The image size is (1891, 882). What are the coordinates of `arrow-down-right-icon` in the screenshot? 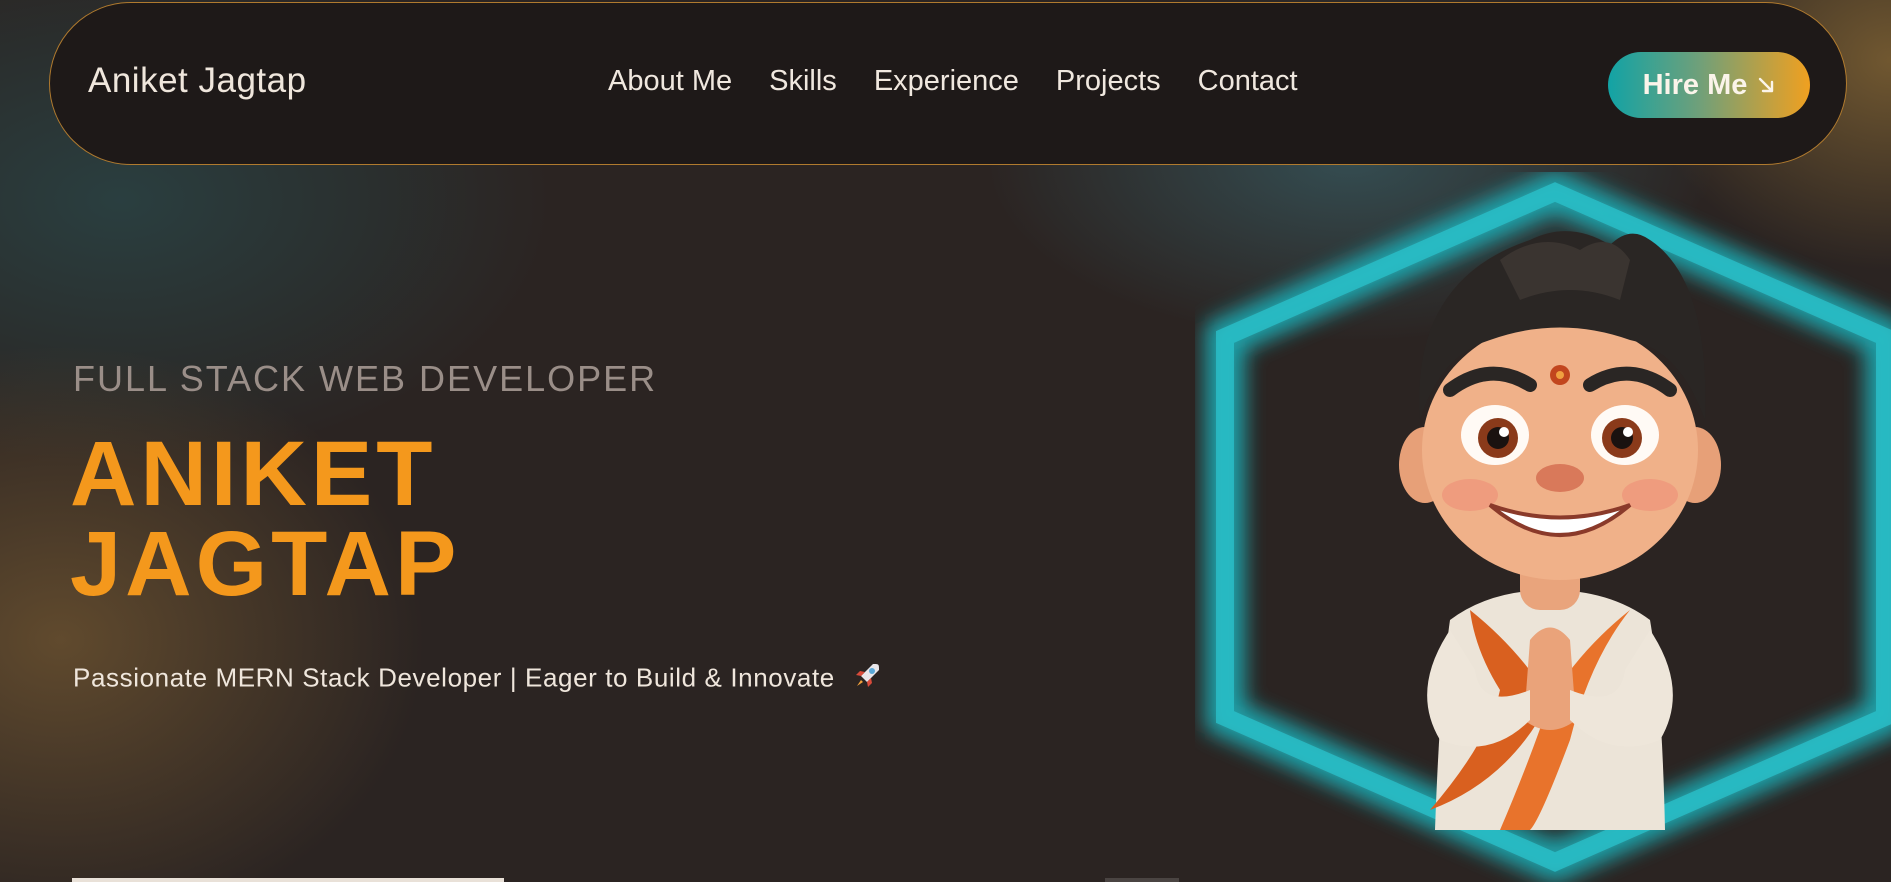 It's located at (1766, 85).